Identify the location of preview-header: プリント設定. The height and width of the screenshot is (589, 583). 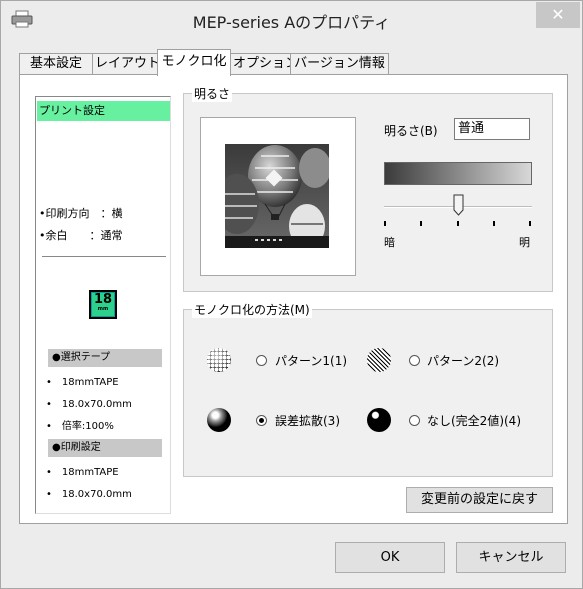
(103, 111).